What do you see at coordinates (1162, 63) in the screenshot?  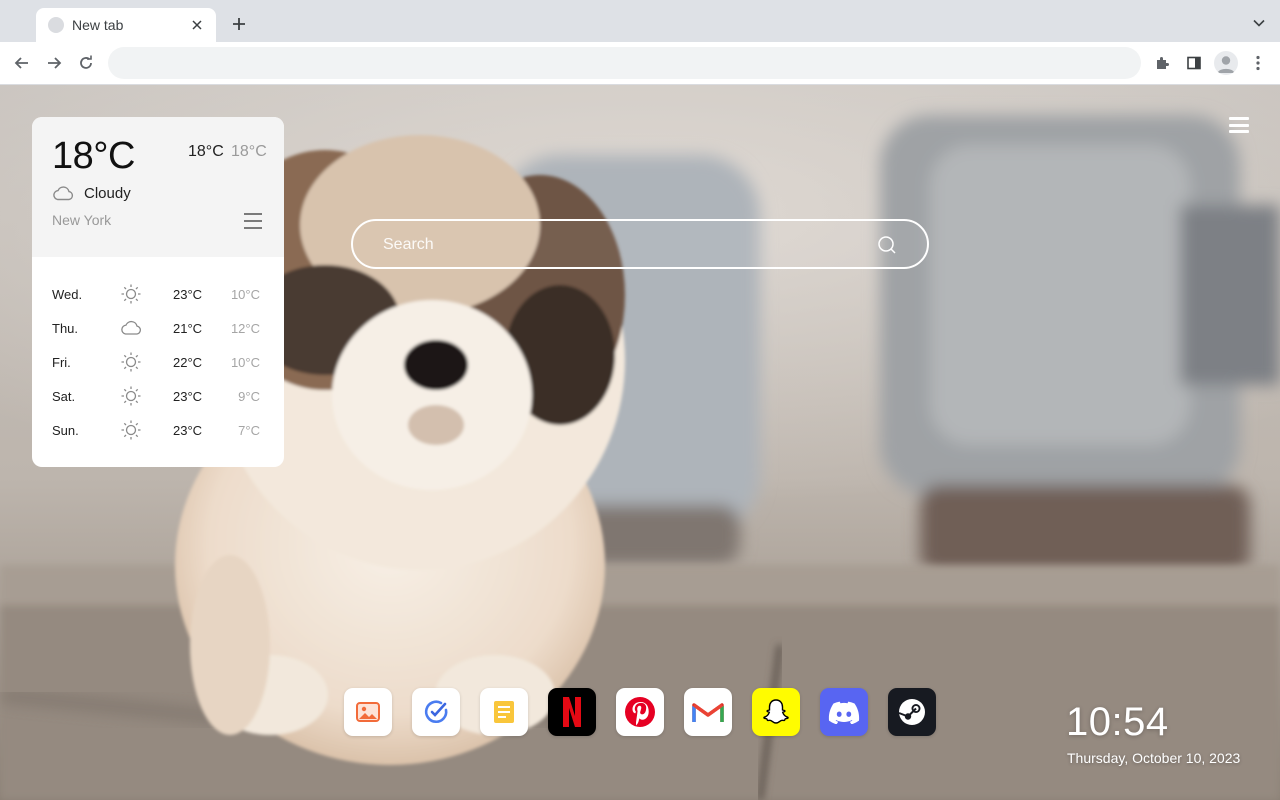 I see `extensions-icon` at bounding box center [1162, 63].